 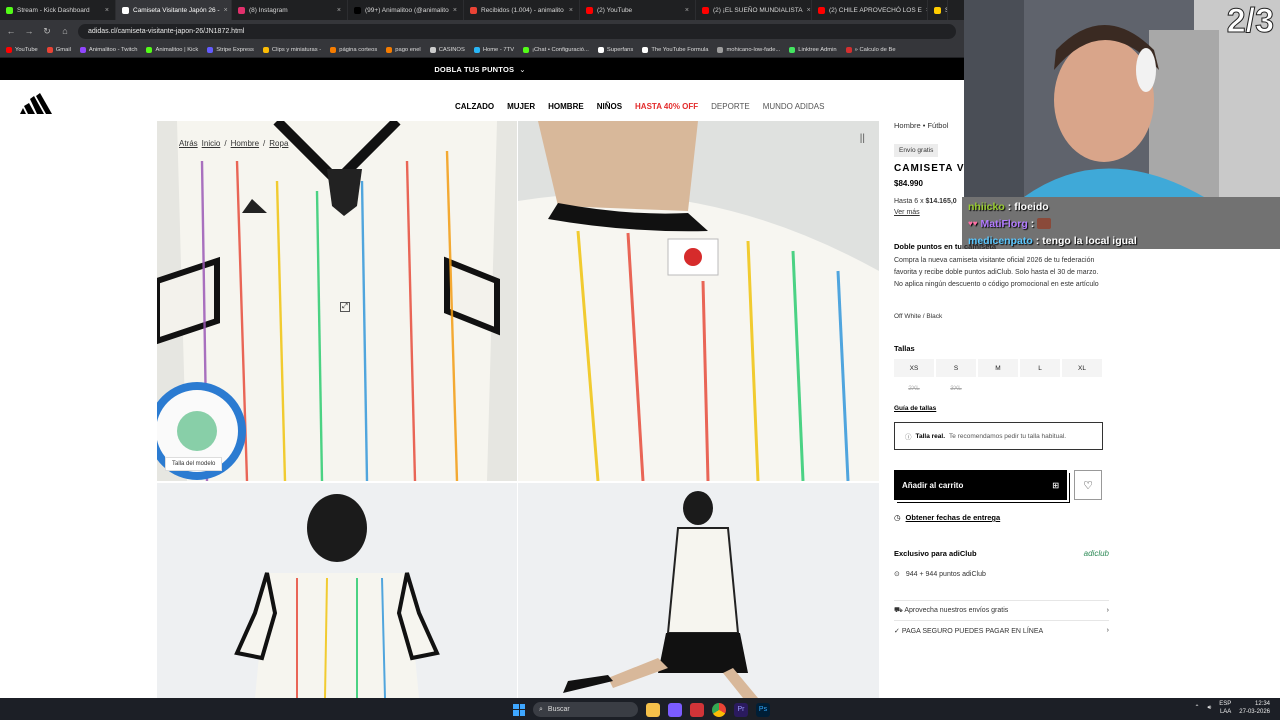 I want to click on file-explorer-icon, so click(x=653, y=709).